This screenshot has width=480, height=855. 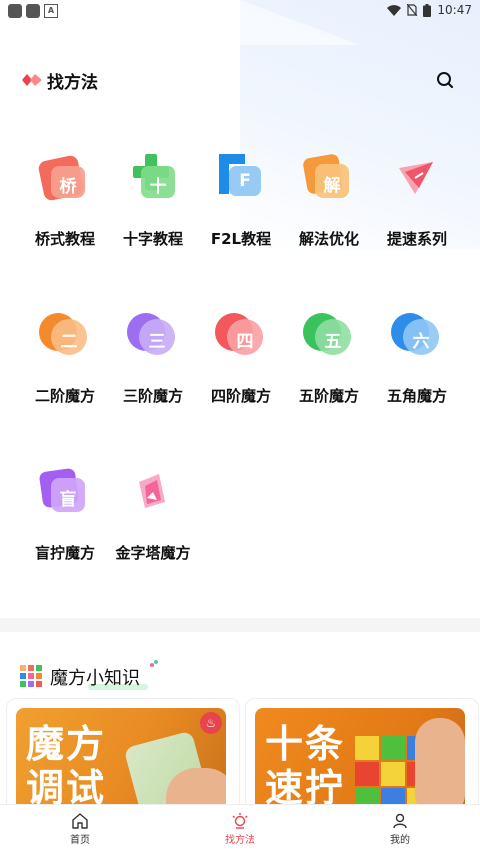 What do you see at coordinates (329, 178) in the screenshot?
I see `solution-optimize-icon: 解` at bounding box center [329, 178].